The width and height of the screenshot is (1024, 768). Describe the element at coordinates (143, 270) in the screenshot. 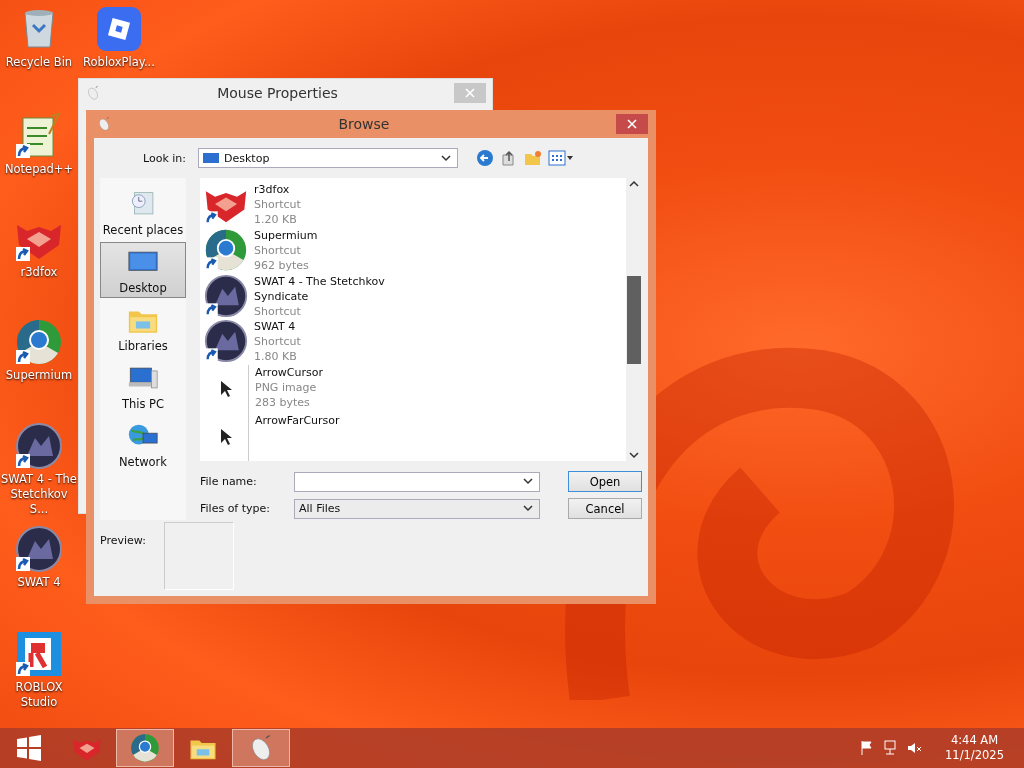

I see `place-item: Desktop` at that location.